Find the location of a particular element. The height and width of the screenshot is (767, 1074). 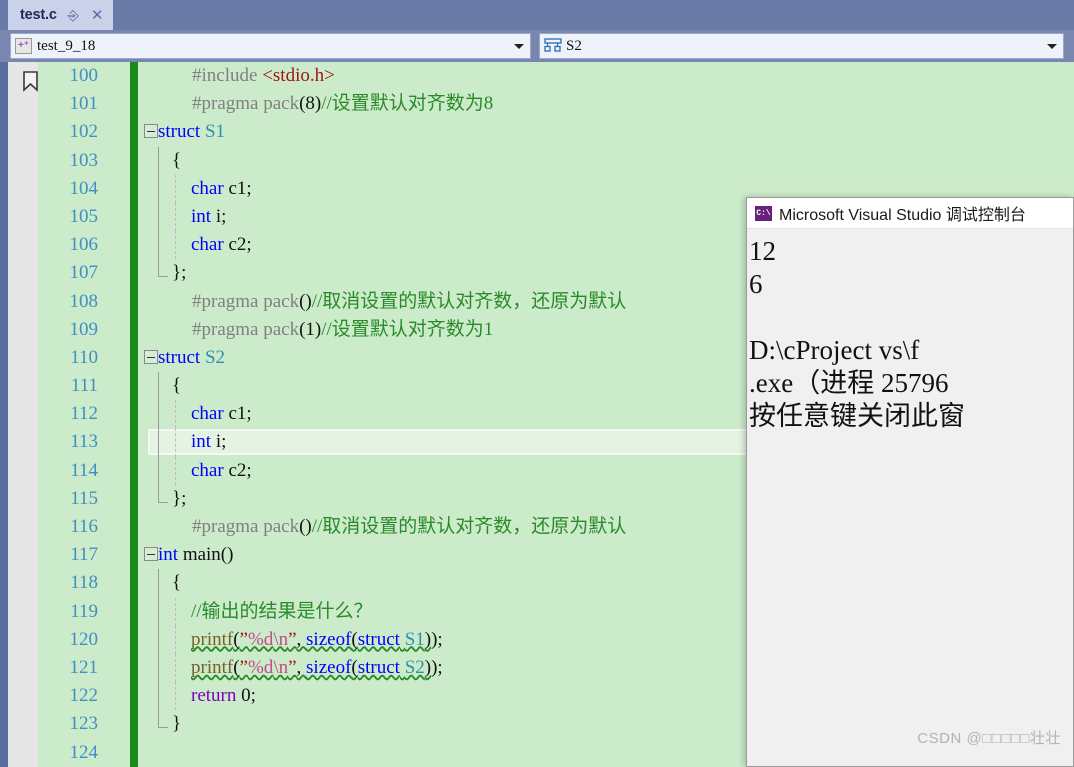

line-number: 112 is located at coordinates (84, 414).